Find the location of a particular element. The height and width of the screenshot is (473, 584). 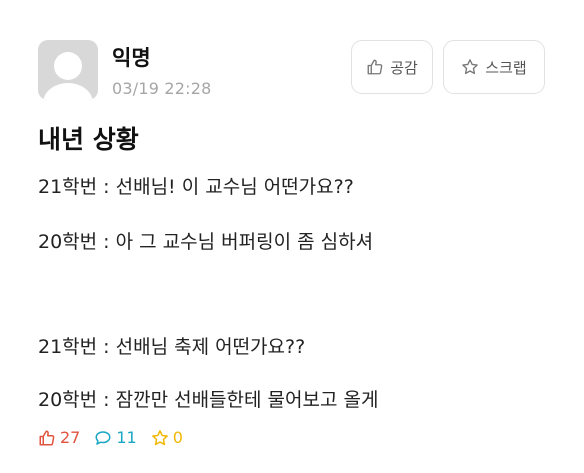

post-date: 03/19 22:28 is located at coordinates (162, 88).